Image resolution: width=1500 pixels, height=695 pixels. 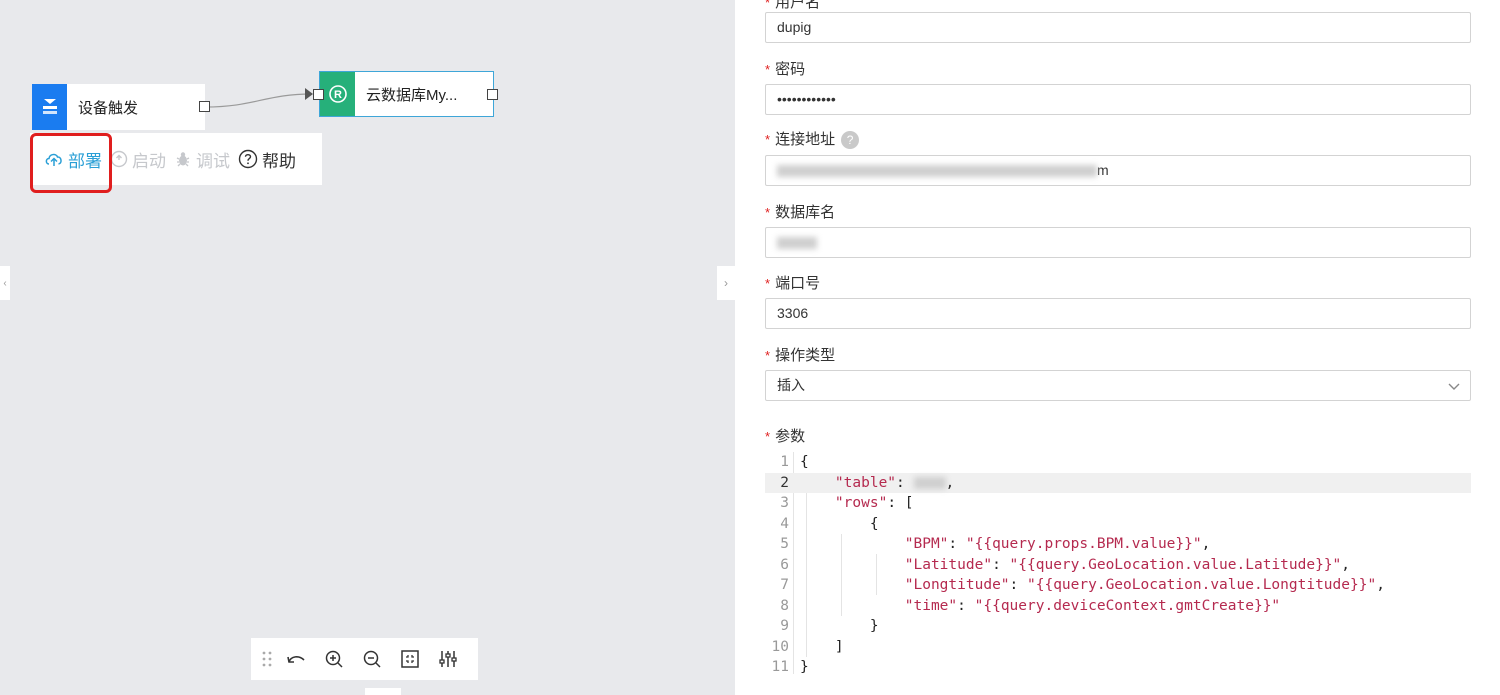 I want to click on code-text: "table": ,, so click(x=877, y=483).